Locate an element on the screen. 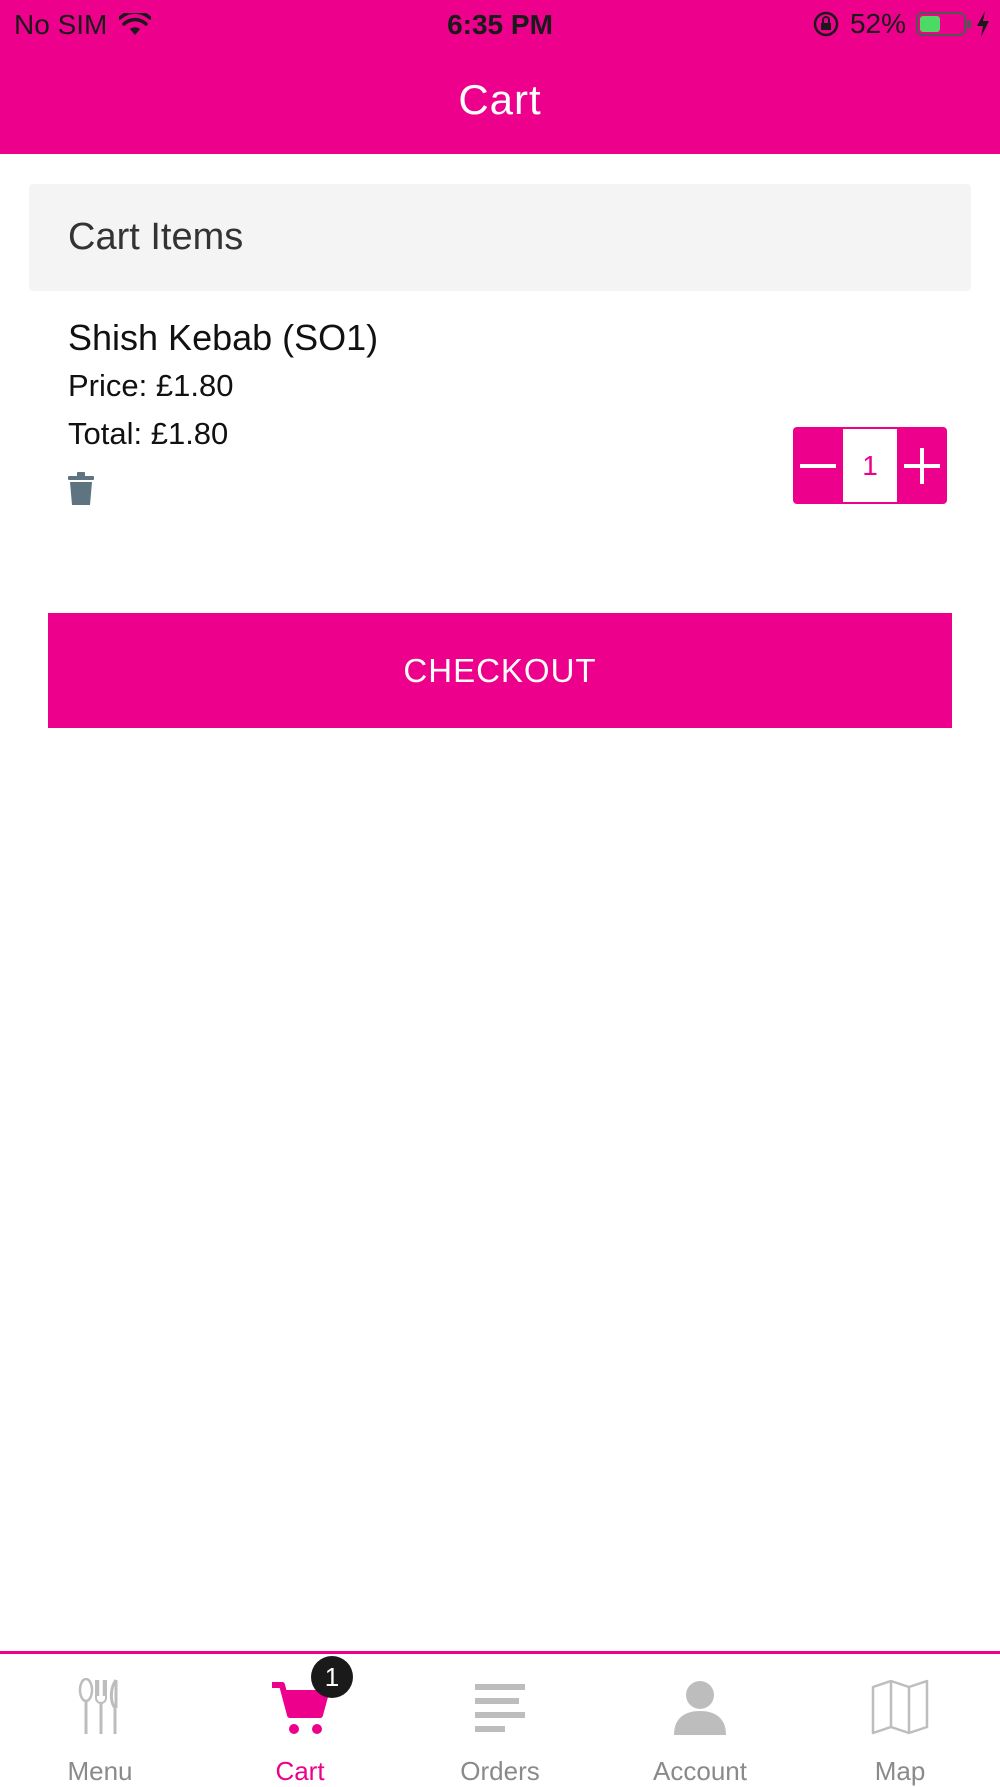 Image resolution: width=1000 pixels, height=1787 pixels. cart-items-title: Cart Items is located at coordinates (156, 237).